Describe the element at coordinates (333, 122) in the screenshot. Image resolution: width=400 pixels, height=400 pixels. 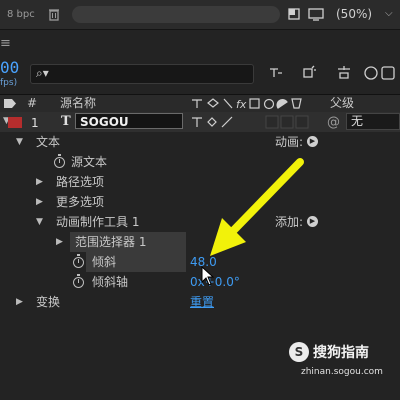
I see `pick-whip-icon: @` at that location.